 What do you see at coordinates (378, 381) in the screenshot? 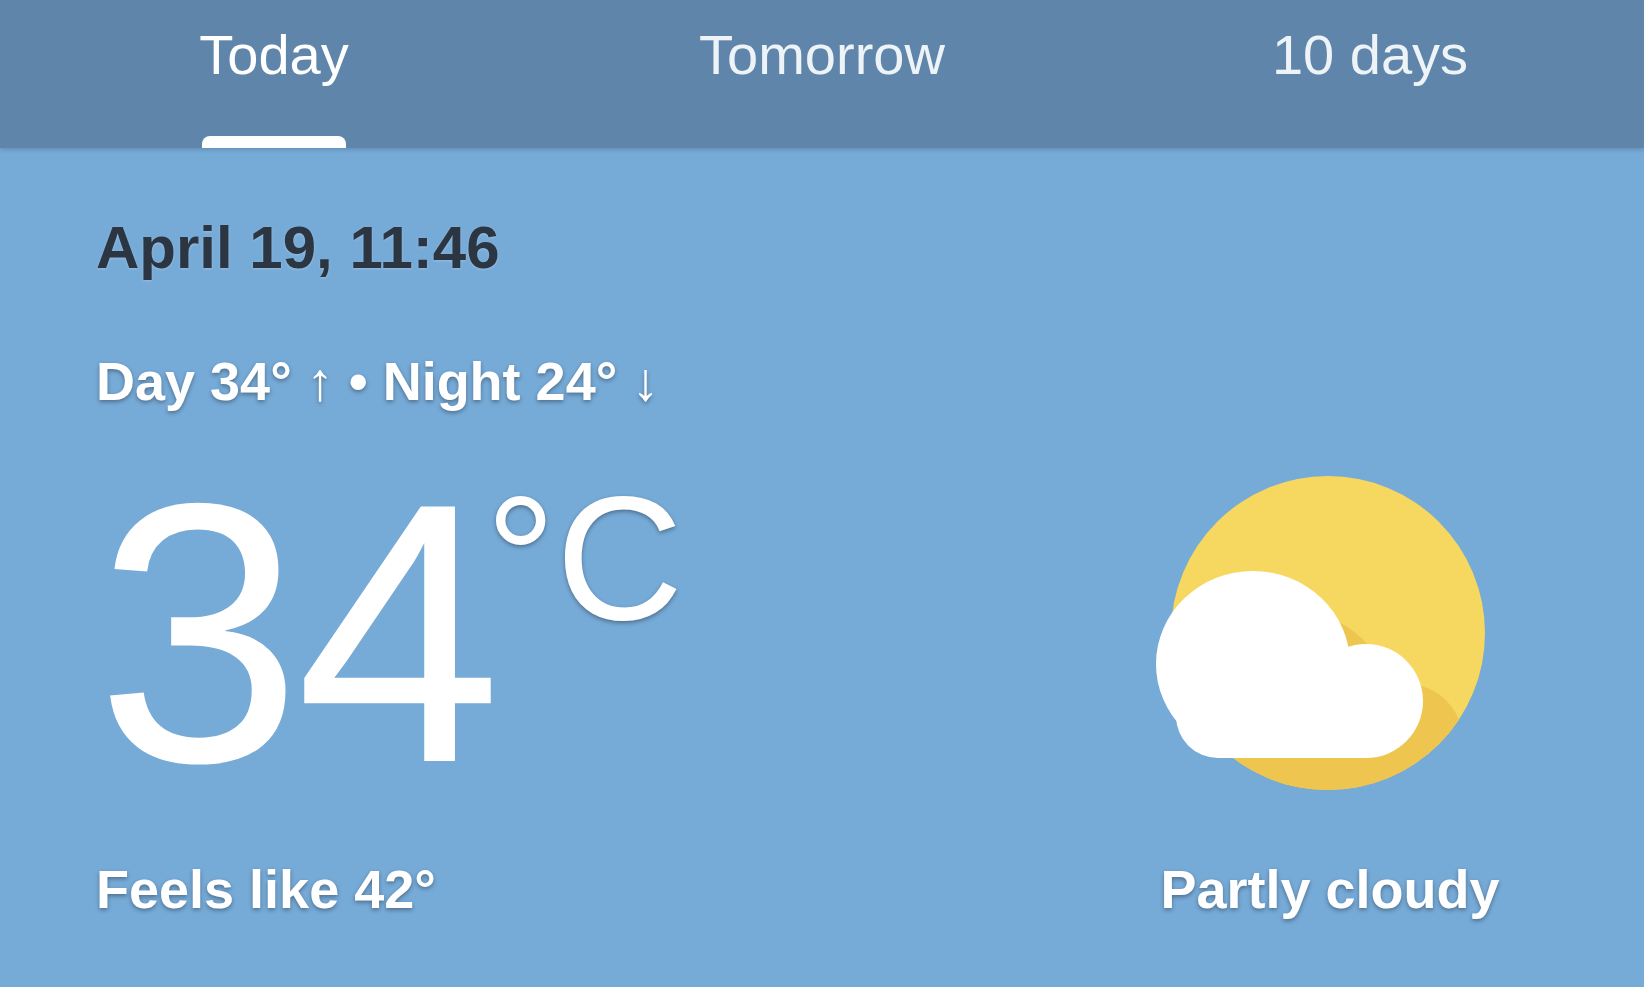
I see `day-night-temperatures: Day 34° ↑ • Night 24° ↓` at bounding box center [378, 381].